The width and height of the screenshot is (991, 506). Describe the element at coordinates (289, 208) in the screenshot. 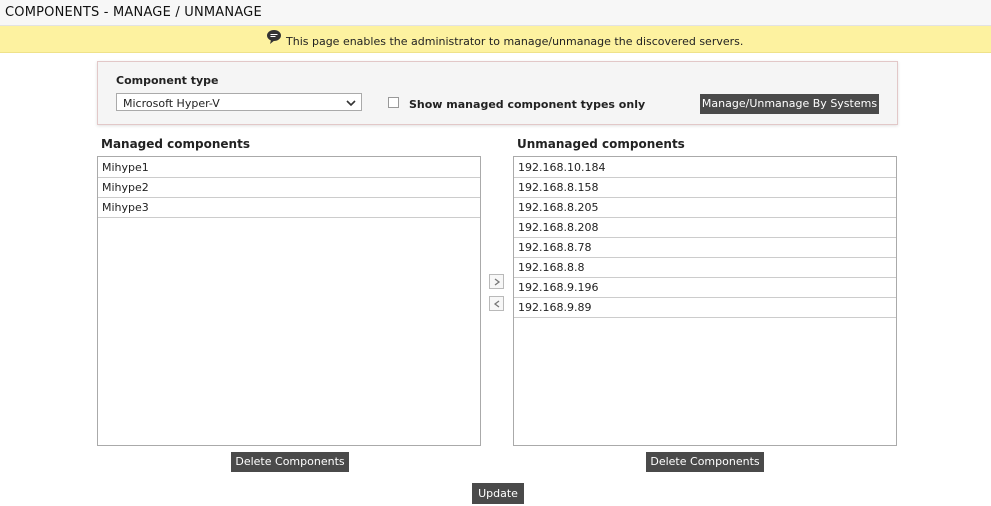

I see `list-item: Mihype3` at that location.